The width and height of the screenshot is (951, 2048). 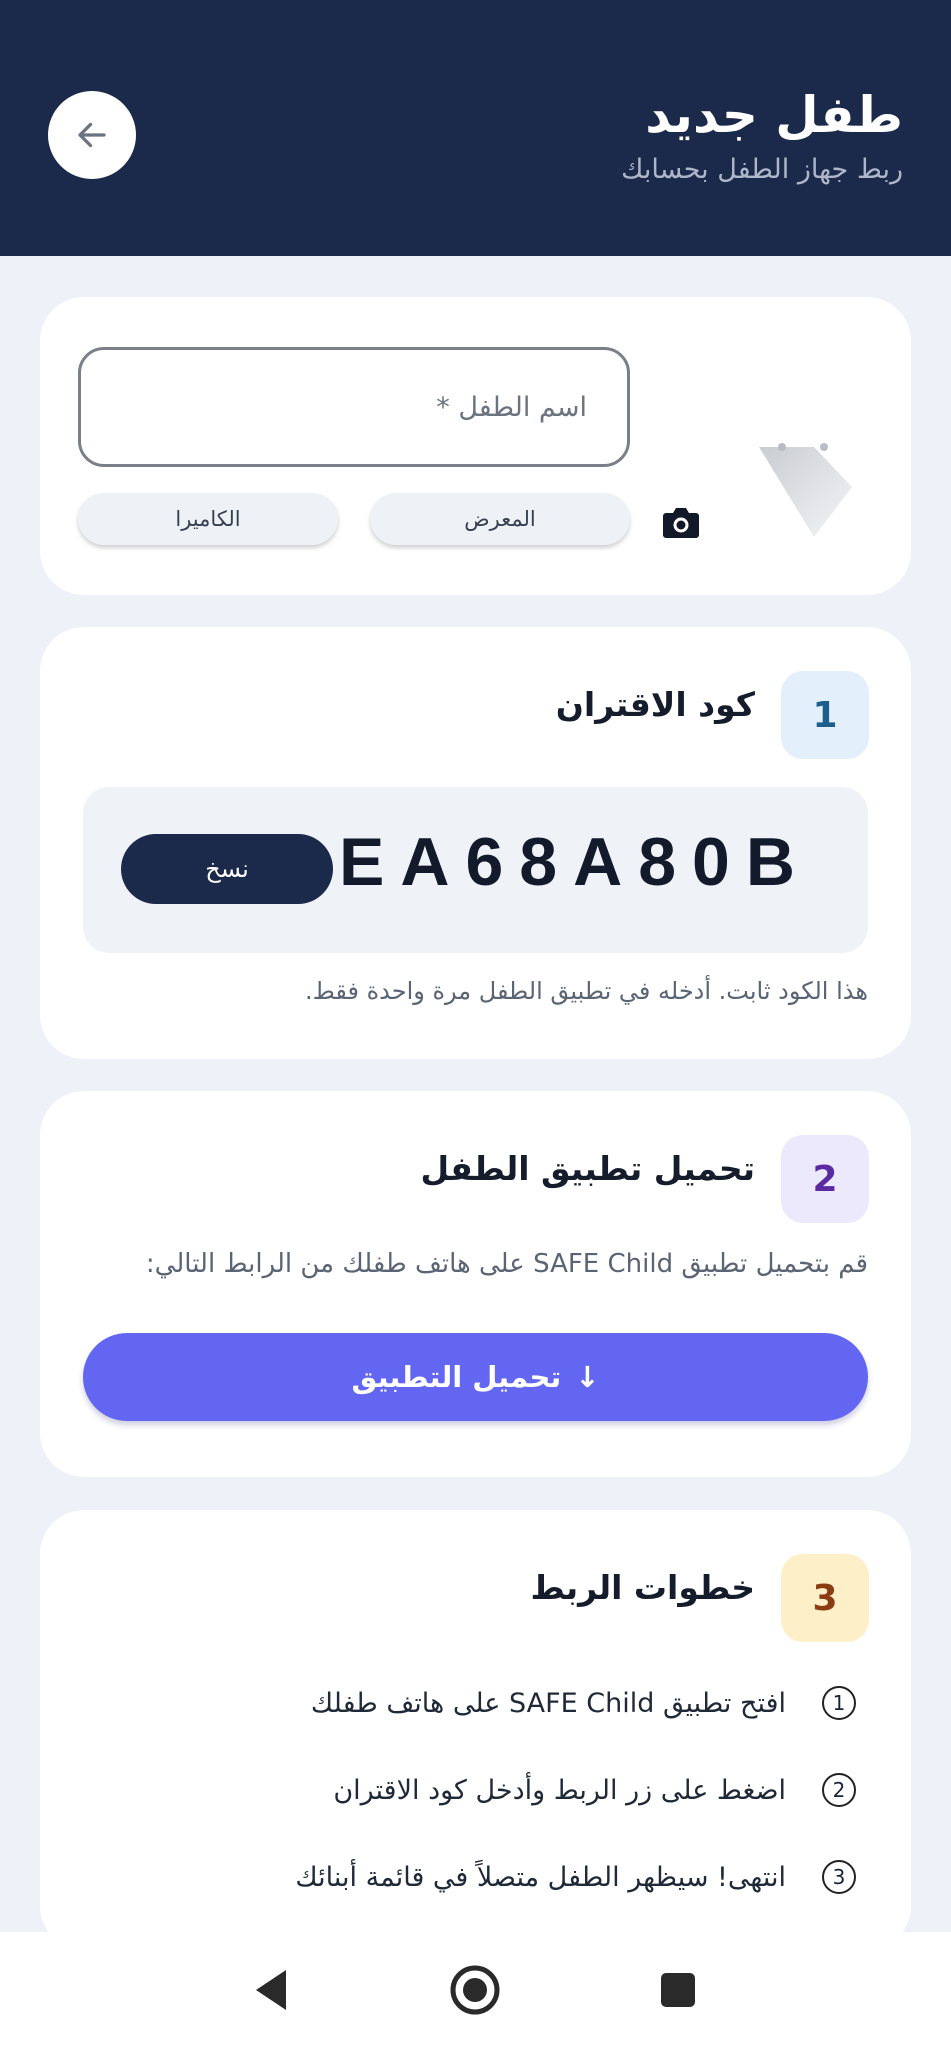 I want to click on nav-home-icon, so click(x=475, y=1990).